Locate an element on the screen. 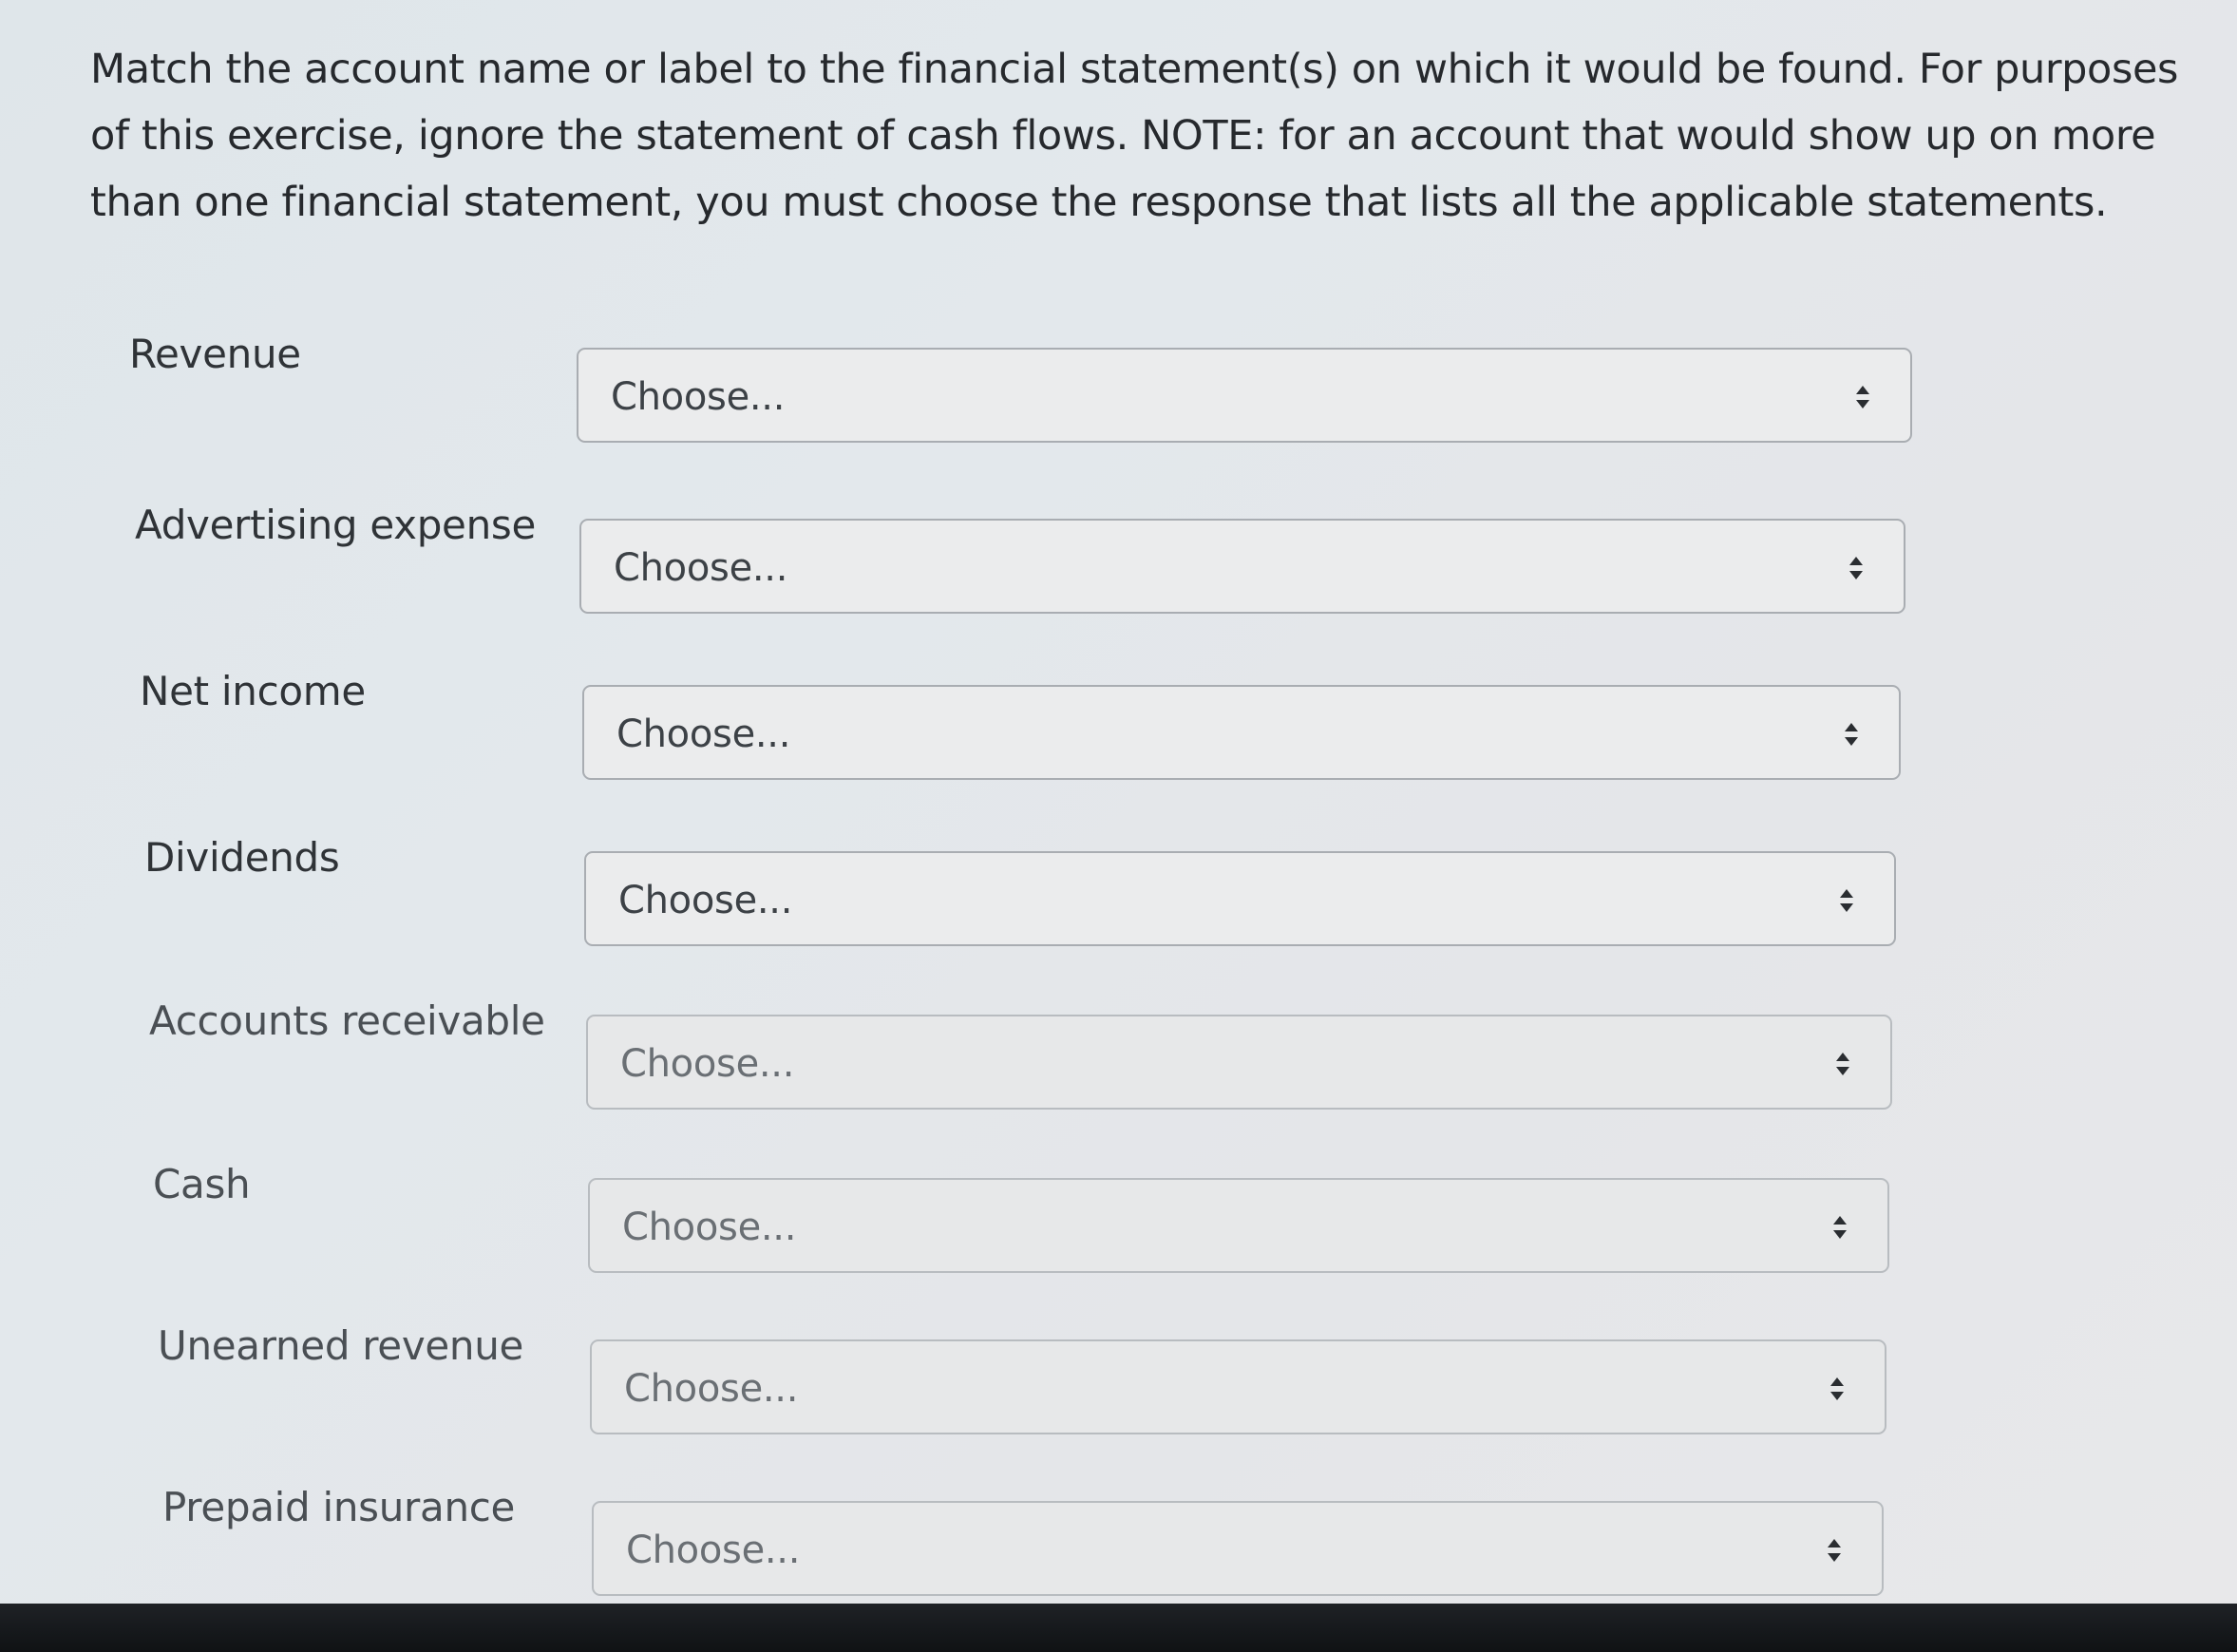  account-label-advertising-expense: Advertising expense is located at coordinates (336, 525).